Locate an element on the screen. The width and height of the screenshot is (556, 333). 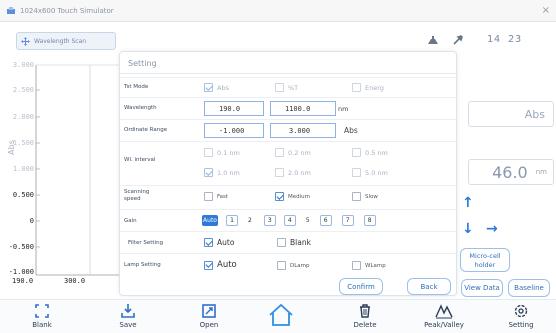
row-test-mode: Tst Mode Abs %T Energ is located at coordinates (289, 87).